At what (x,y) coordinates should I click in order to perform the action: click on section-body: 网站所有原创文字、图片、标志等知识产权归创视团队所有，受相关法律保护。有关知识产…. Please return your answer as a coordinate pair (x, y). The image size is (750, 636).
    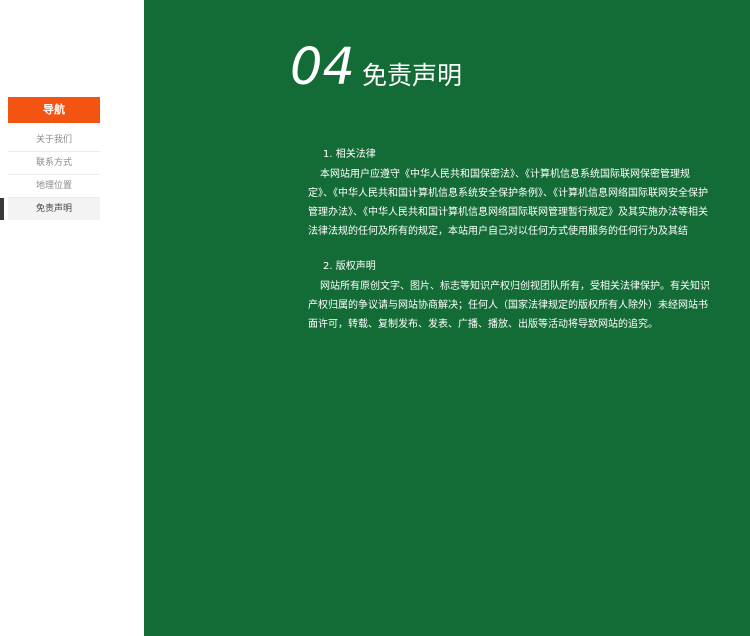
    Looking at the image, I should click on (509, 305).